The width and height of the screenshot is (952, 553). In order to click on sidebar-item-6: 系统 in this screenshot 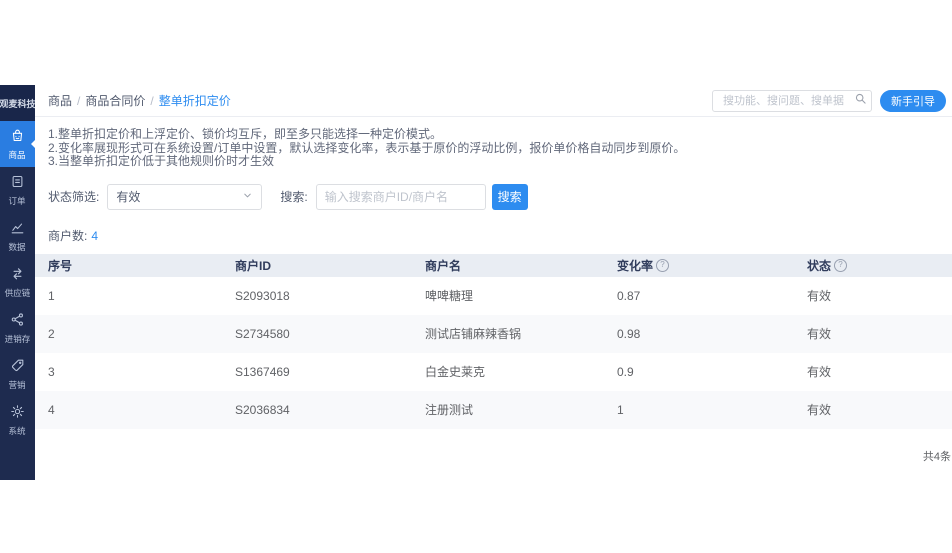, I will do `click(17, 420)`.